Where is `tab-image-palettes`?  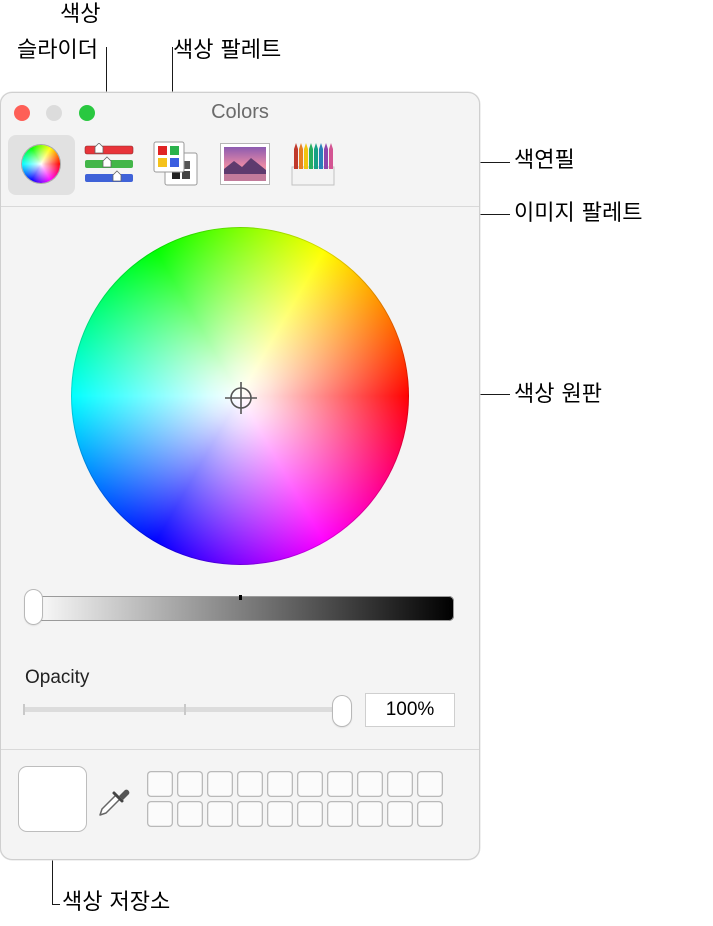
tab-image-palettes is located at coordinates (245, 164).